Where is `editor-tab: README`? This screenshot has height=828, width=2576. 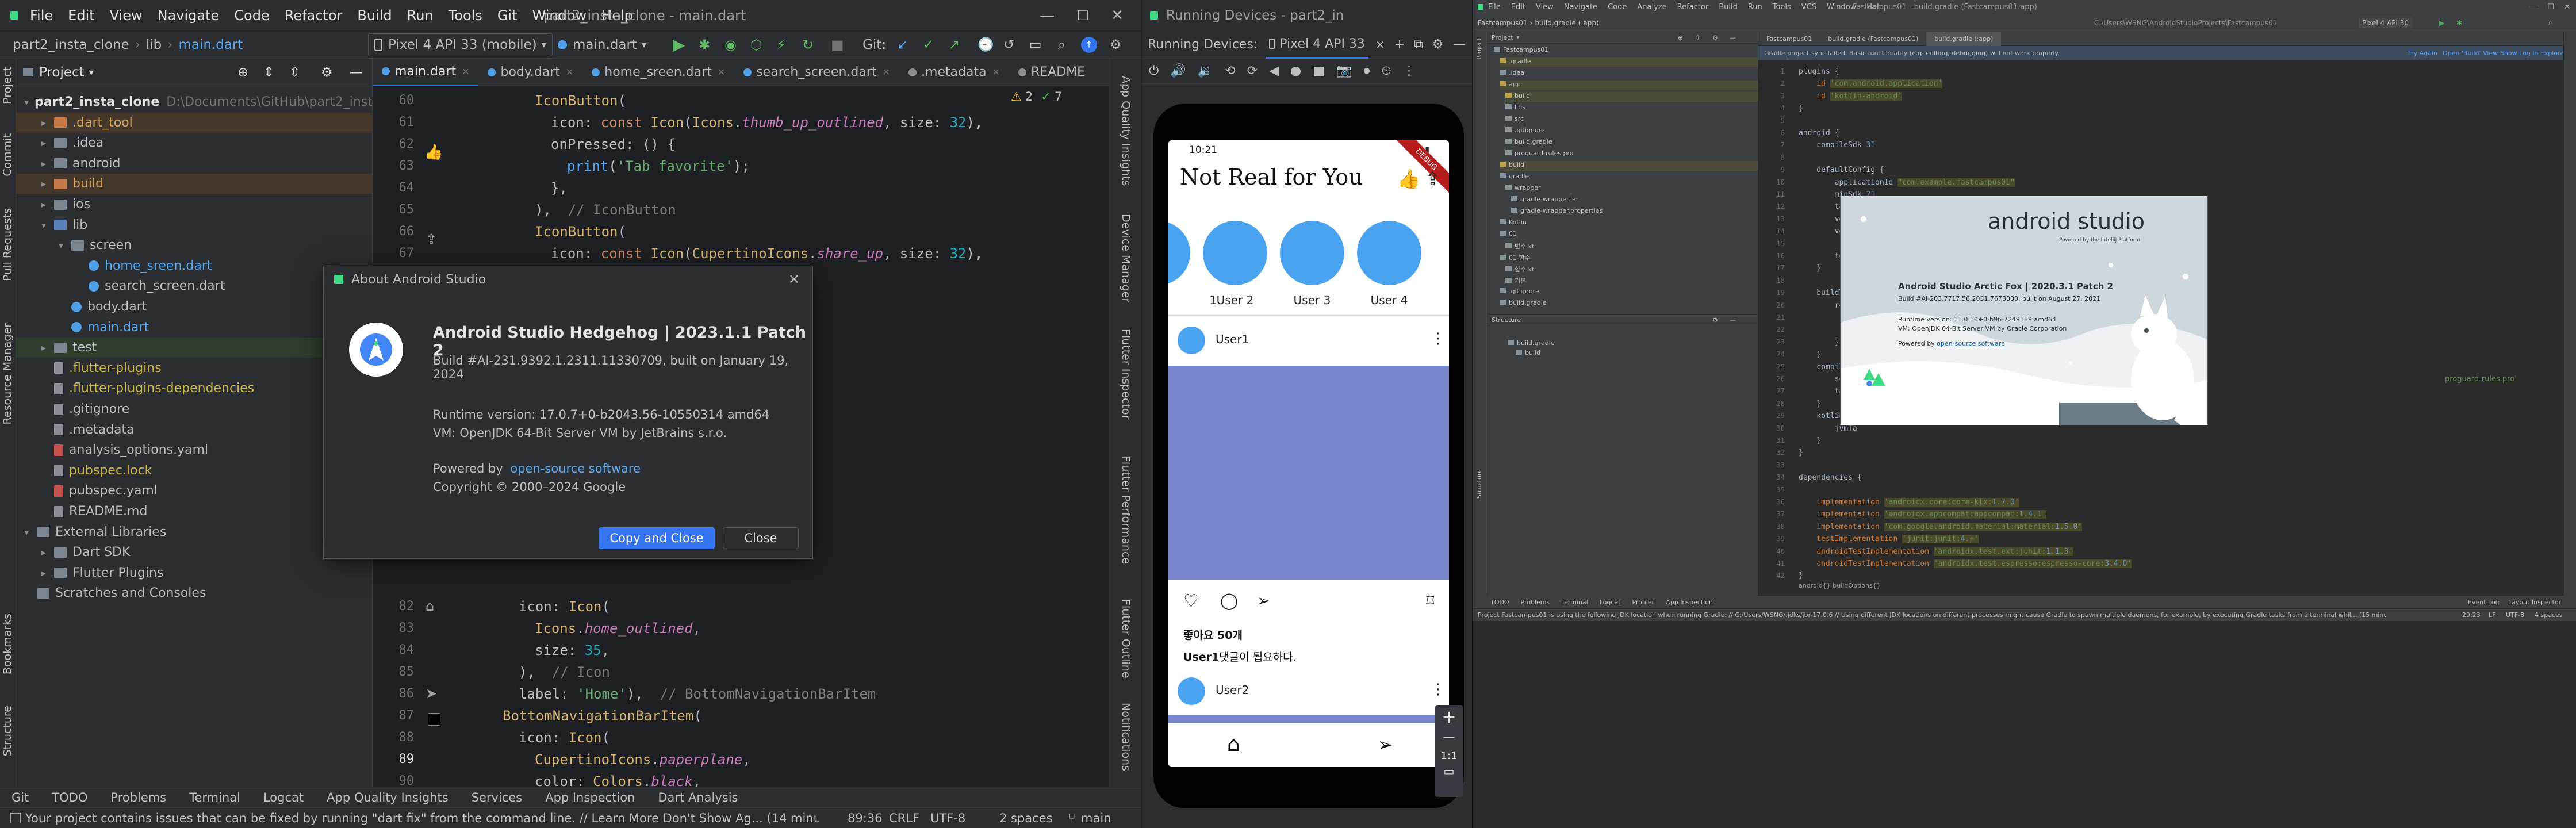
editor-tab: README is located at coordinates (1051, 72).